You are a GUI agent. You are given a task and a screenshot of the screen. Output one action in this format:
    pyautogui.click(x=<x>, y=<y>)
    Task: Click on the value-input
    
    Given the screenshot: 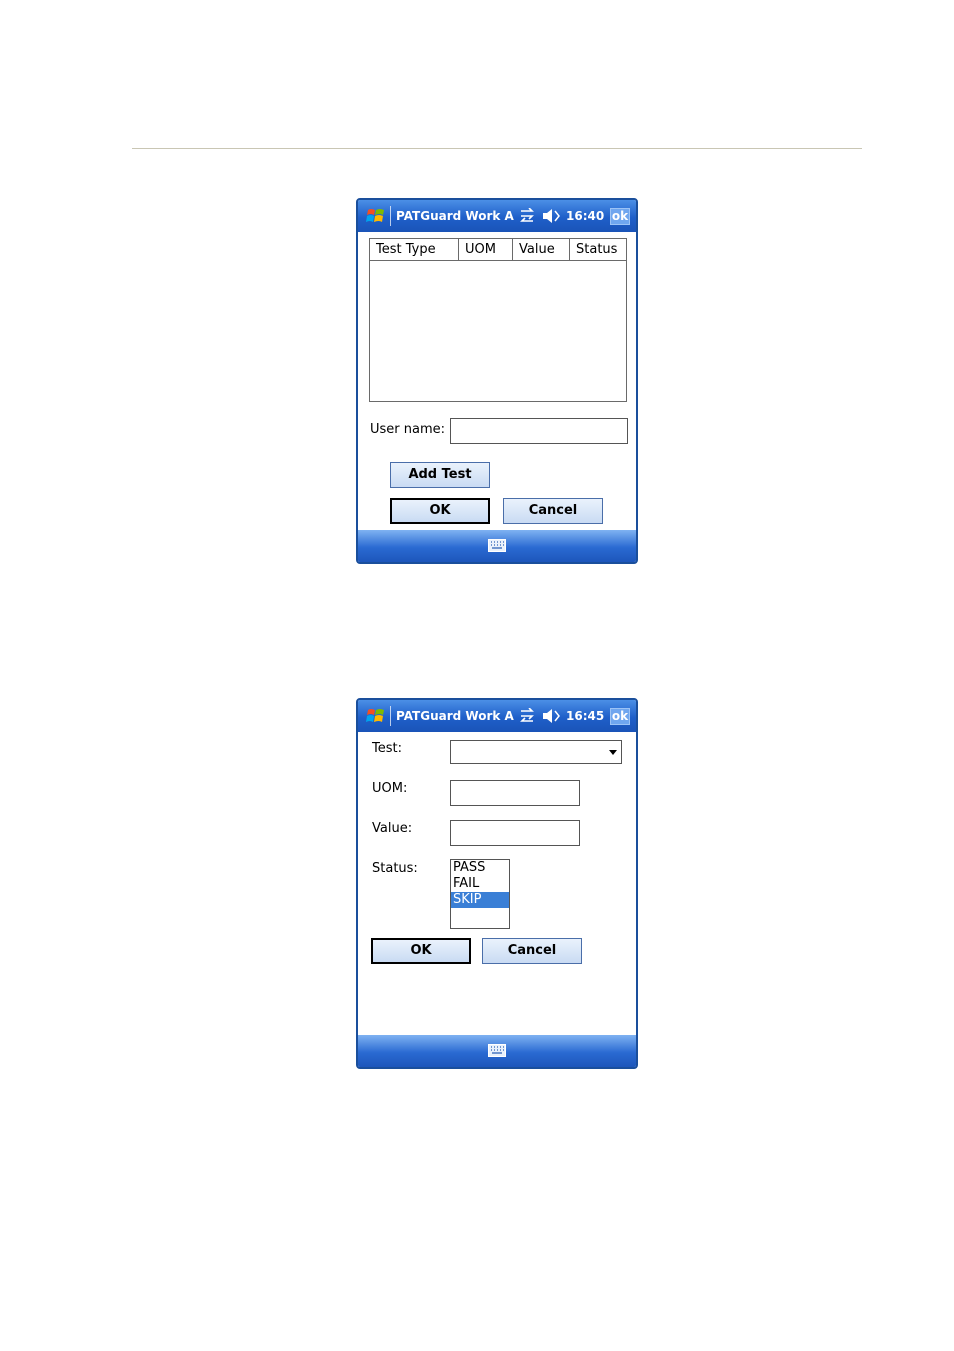 What is the action you would take?
    pyautogui.click(x=515, y=833)
    